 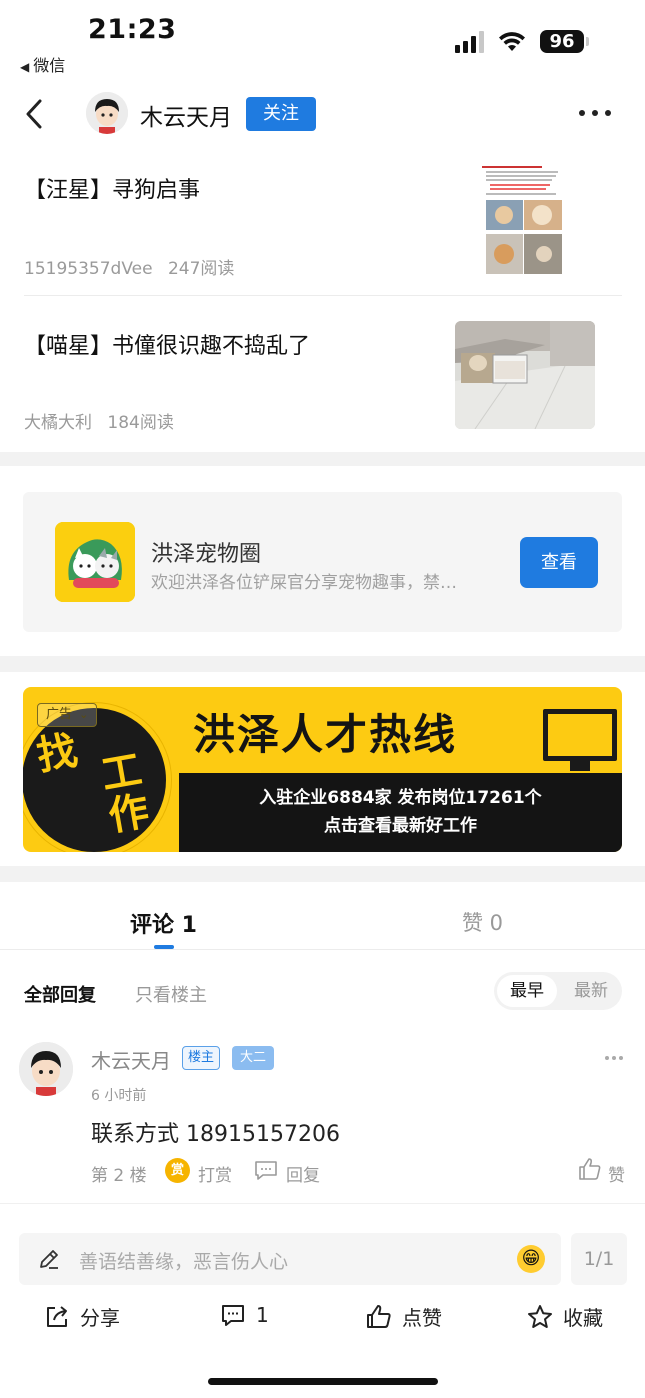 I want to click on comment-tabs: 评论 1 赞 0, so click(x=322, y=927).